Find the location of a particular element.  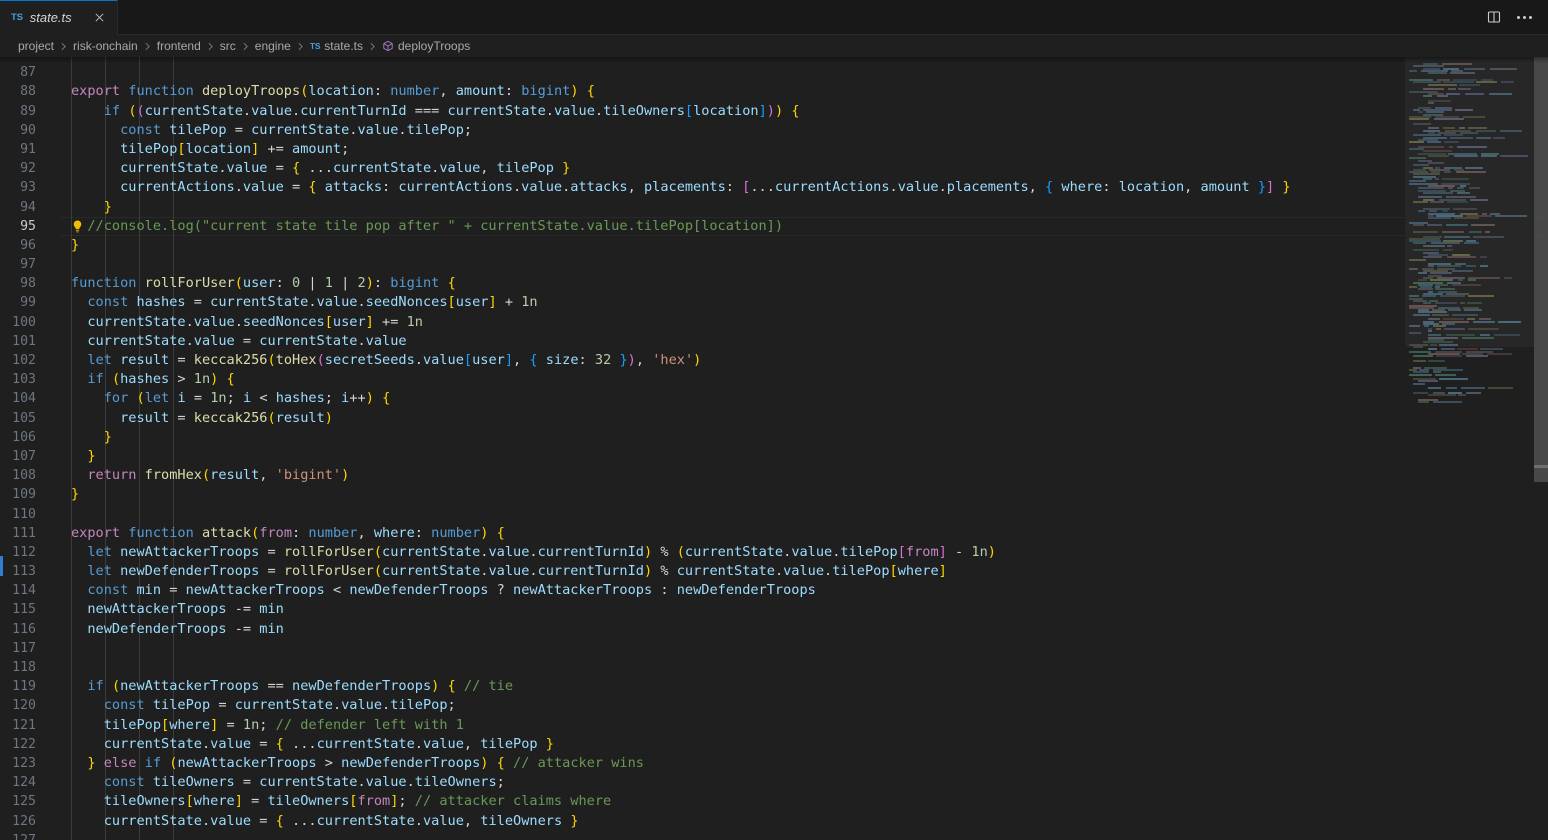

code-line: 96} is located at coordinates (774, 245).